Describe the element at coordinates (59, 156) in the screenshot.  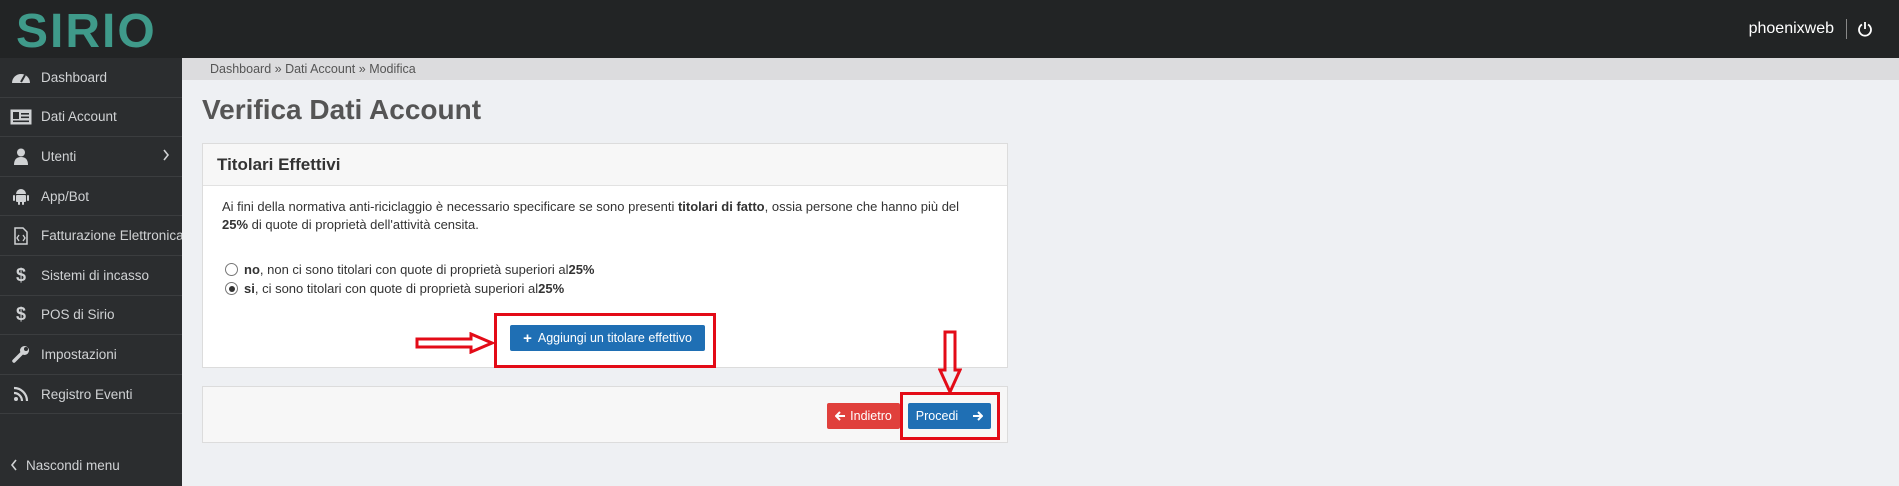
I see `sidebar-item-label: Utenti` at that location.